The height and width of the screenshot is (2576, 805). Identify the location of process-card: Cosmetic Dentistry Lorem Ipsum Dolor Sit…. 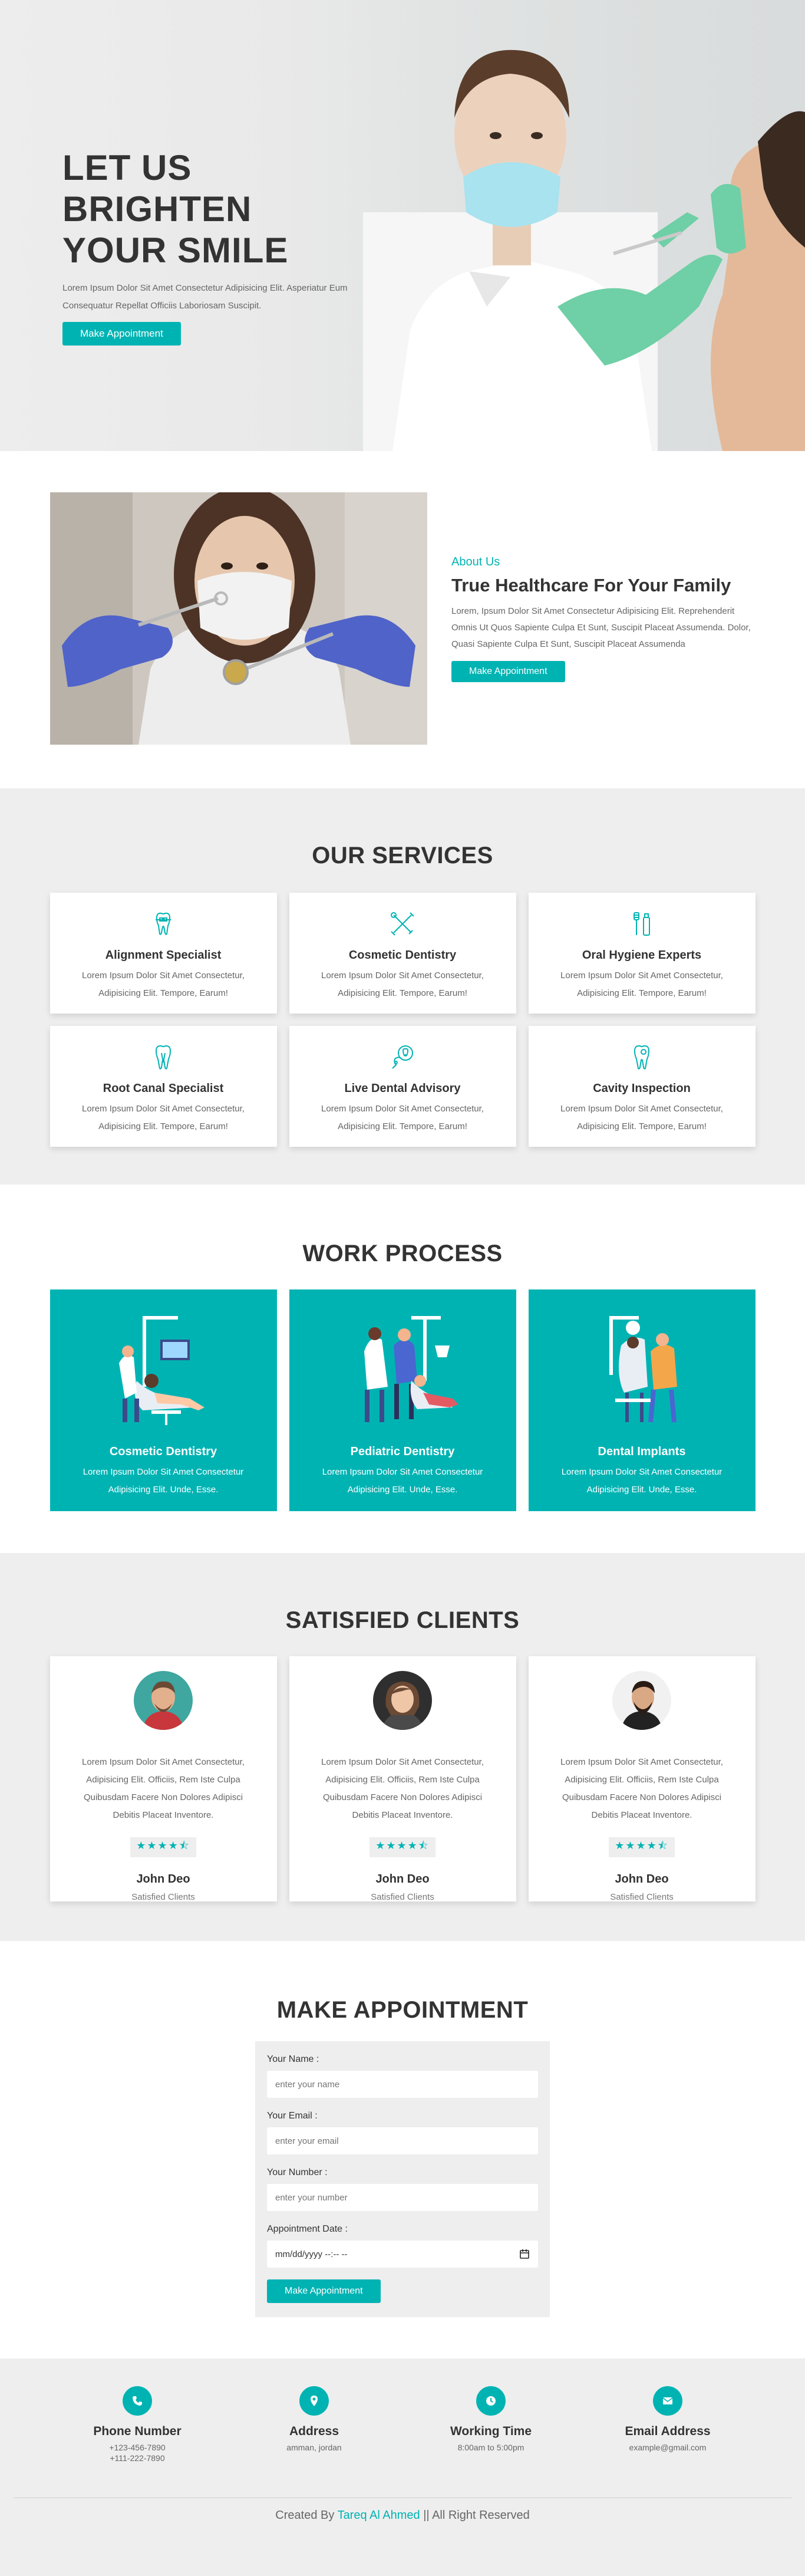
(163, 1400).